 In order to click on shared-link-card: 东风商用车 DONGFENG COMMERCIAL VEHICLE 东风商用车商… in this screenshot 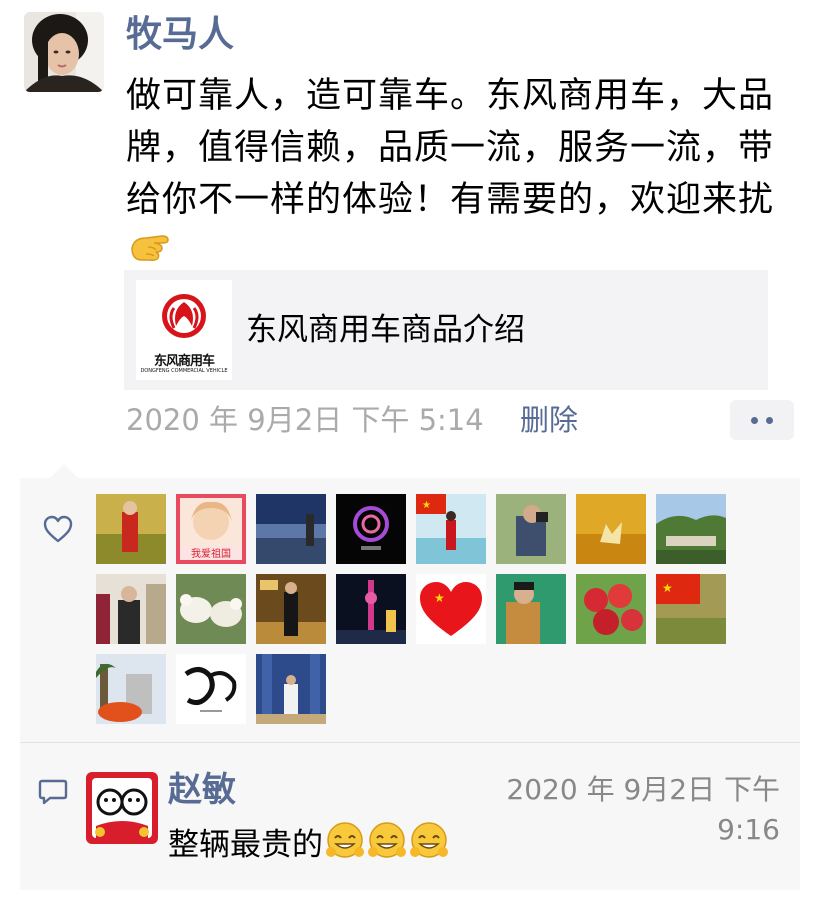, I will do `click(446, 330)`.